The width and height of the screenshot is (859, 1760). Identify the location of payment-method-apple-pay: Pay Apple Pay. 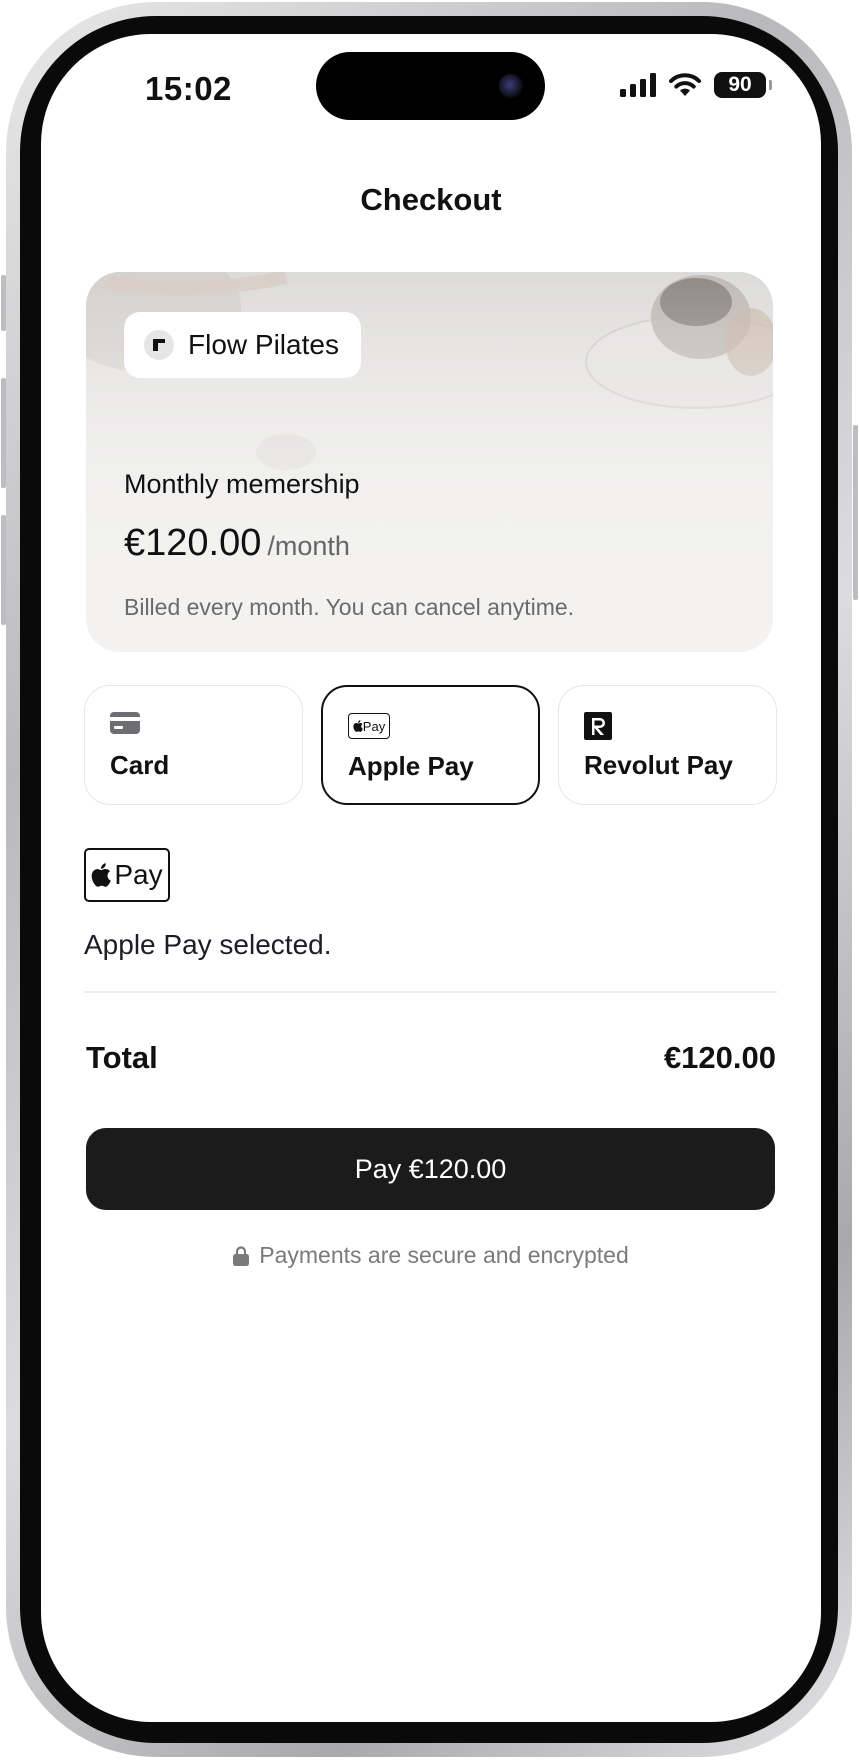
(430, 745).